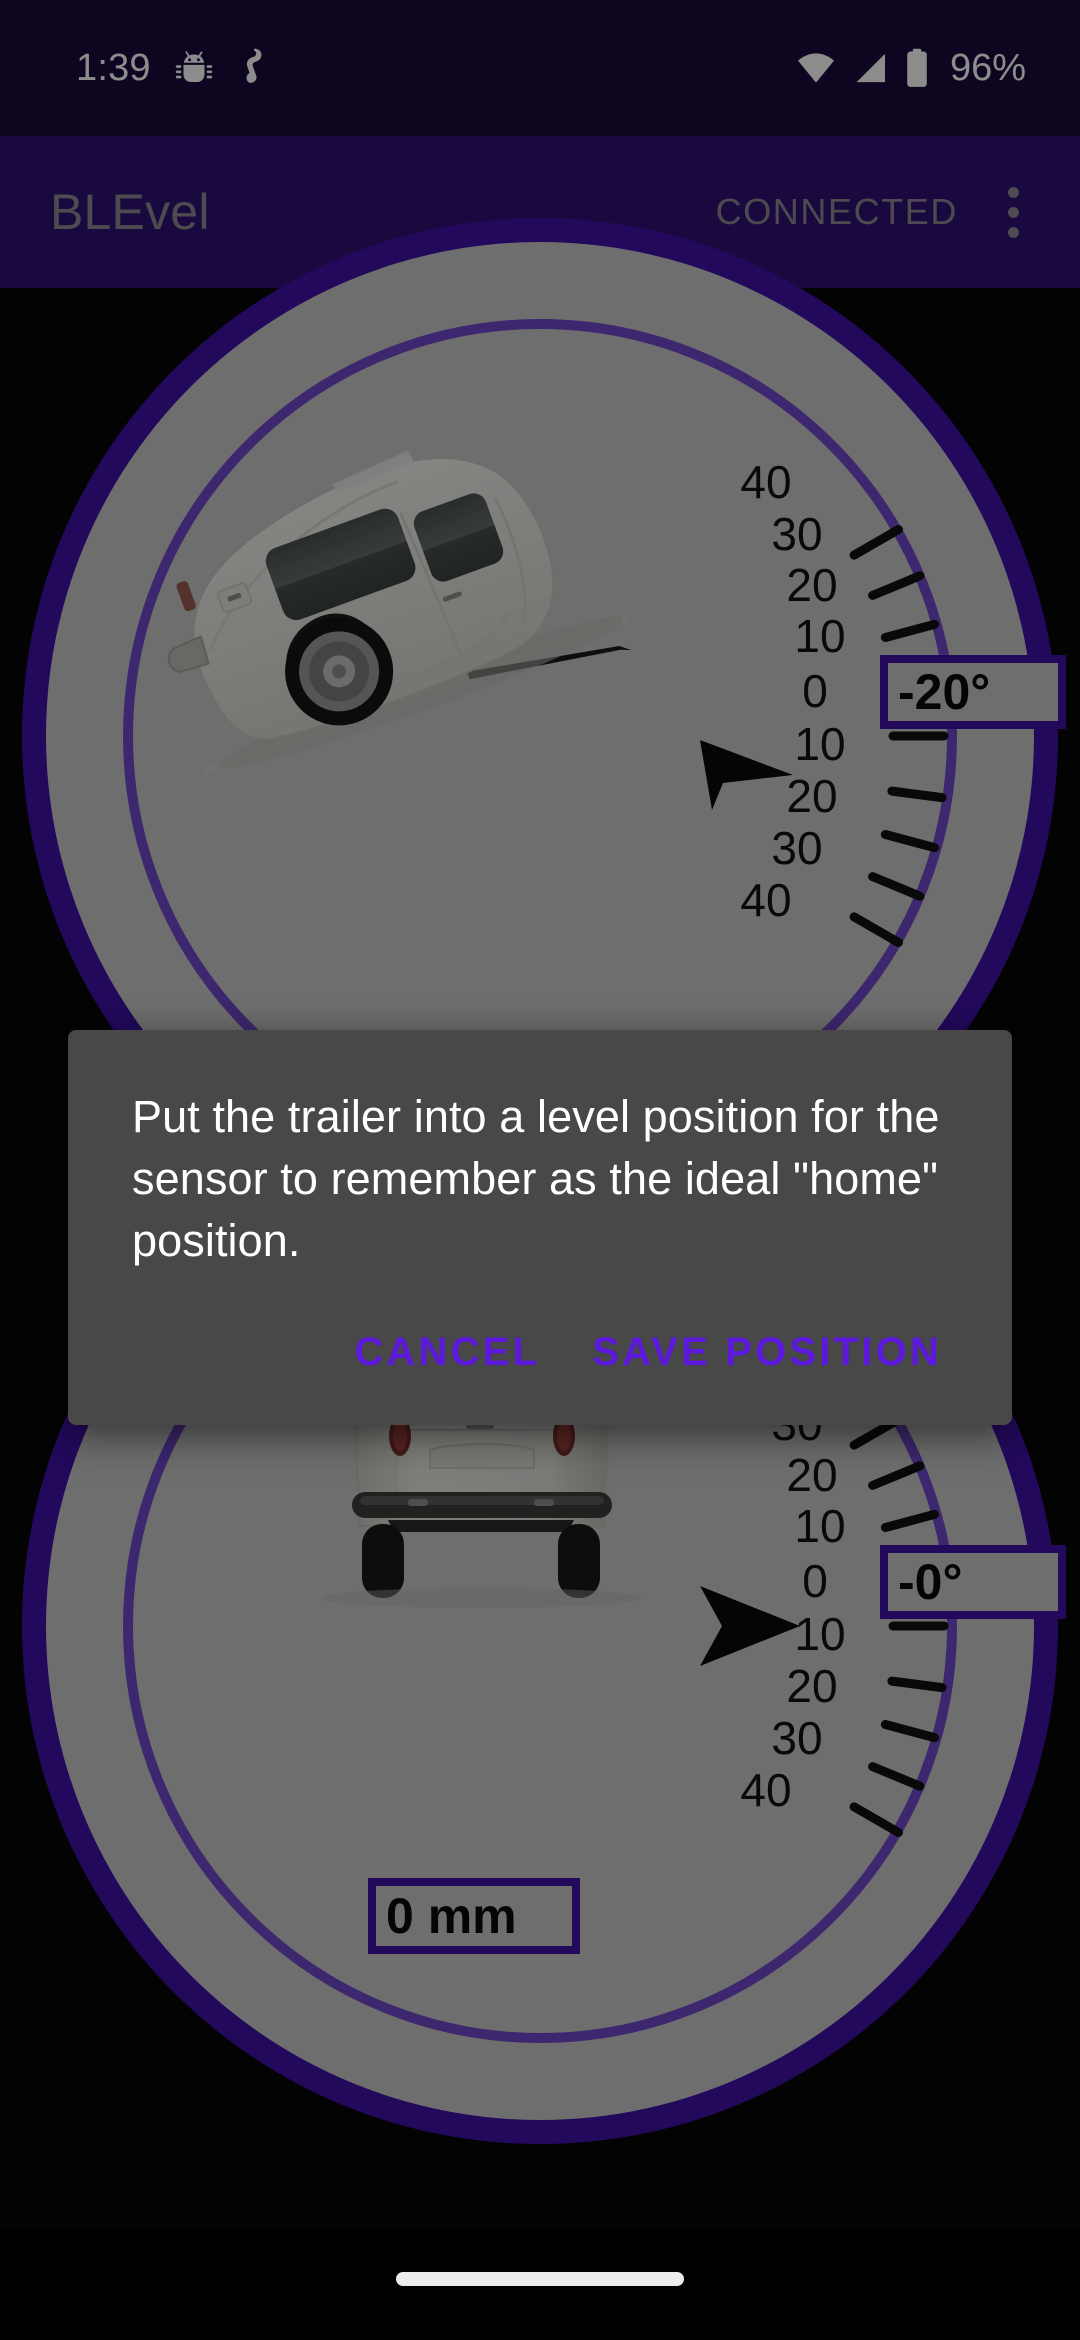 This screenshot has height=2340, width=1080. What do you see at coordinates (767, 1352) in the screenshot?
I see `save-position-button: SAVE POSITION` at bounding box center [767, 1352].